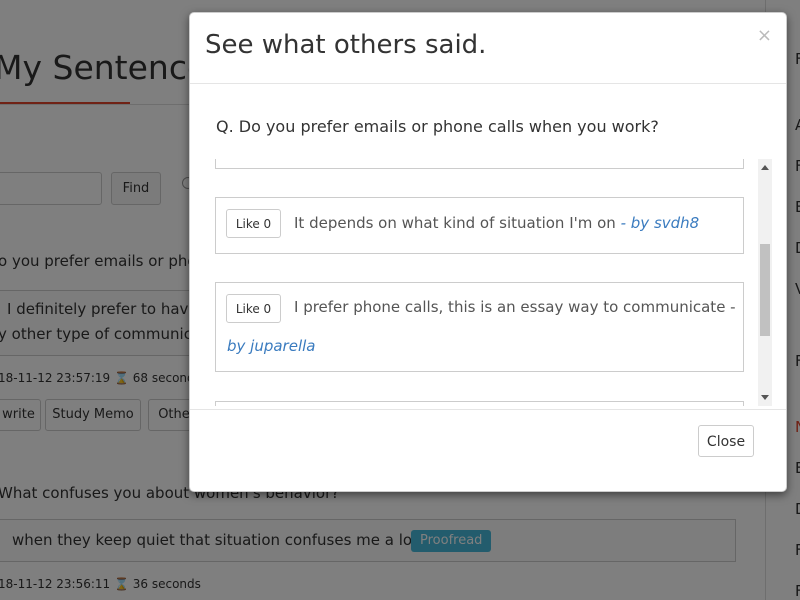 The height and width of the screenshot is (600, 800). What do you see at coordinates (488, 83) in the screenshot?
I see `modal-header-divider` at bounding box center [488, 83].